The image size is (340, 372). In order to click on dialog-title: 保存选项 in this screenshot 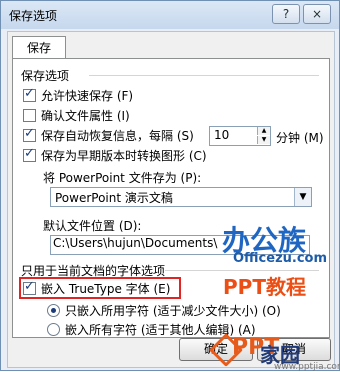, I will do `click(33, 16)`.